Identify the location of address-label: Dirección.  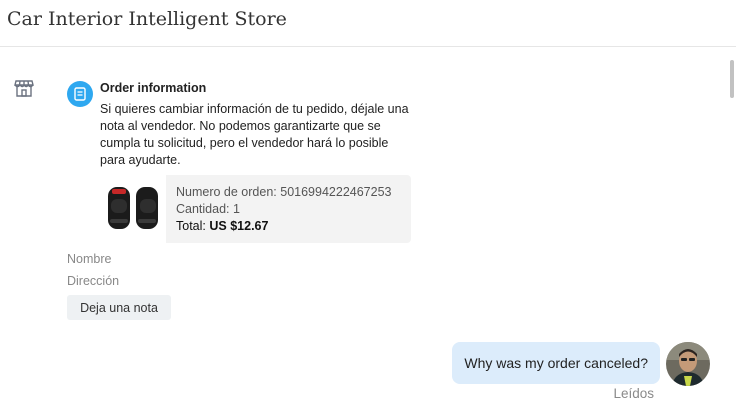
(93, 281).